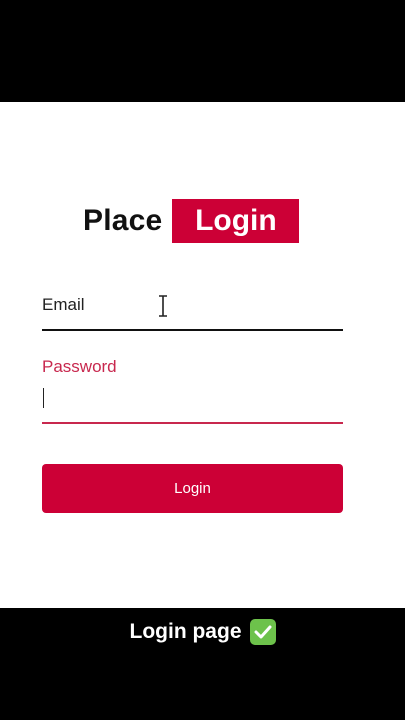 This screenshot has height=720, width=405. What do you see at coordinates (43, 398) in the screenshot?
I see `text-caret` at bounding box center [43, 398].